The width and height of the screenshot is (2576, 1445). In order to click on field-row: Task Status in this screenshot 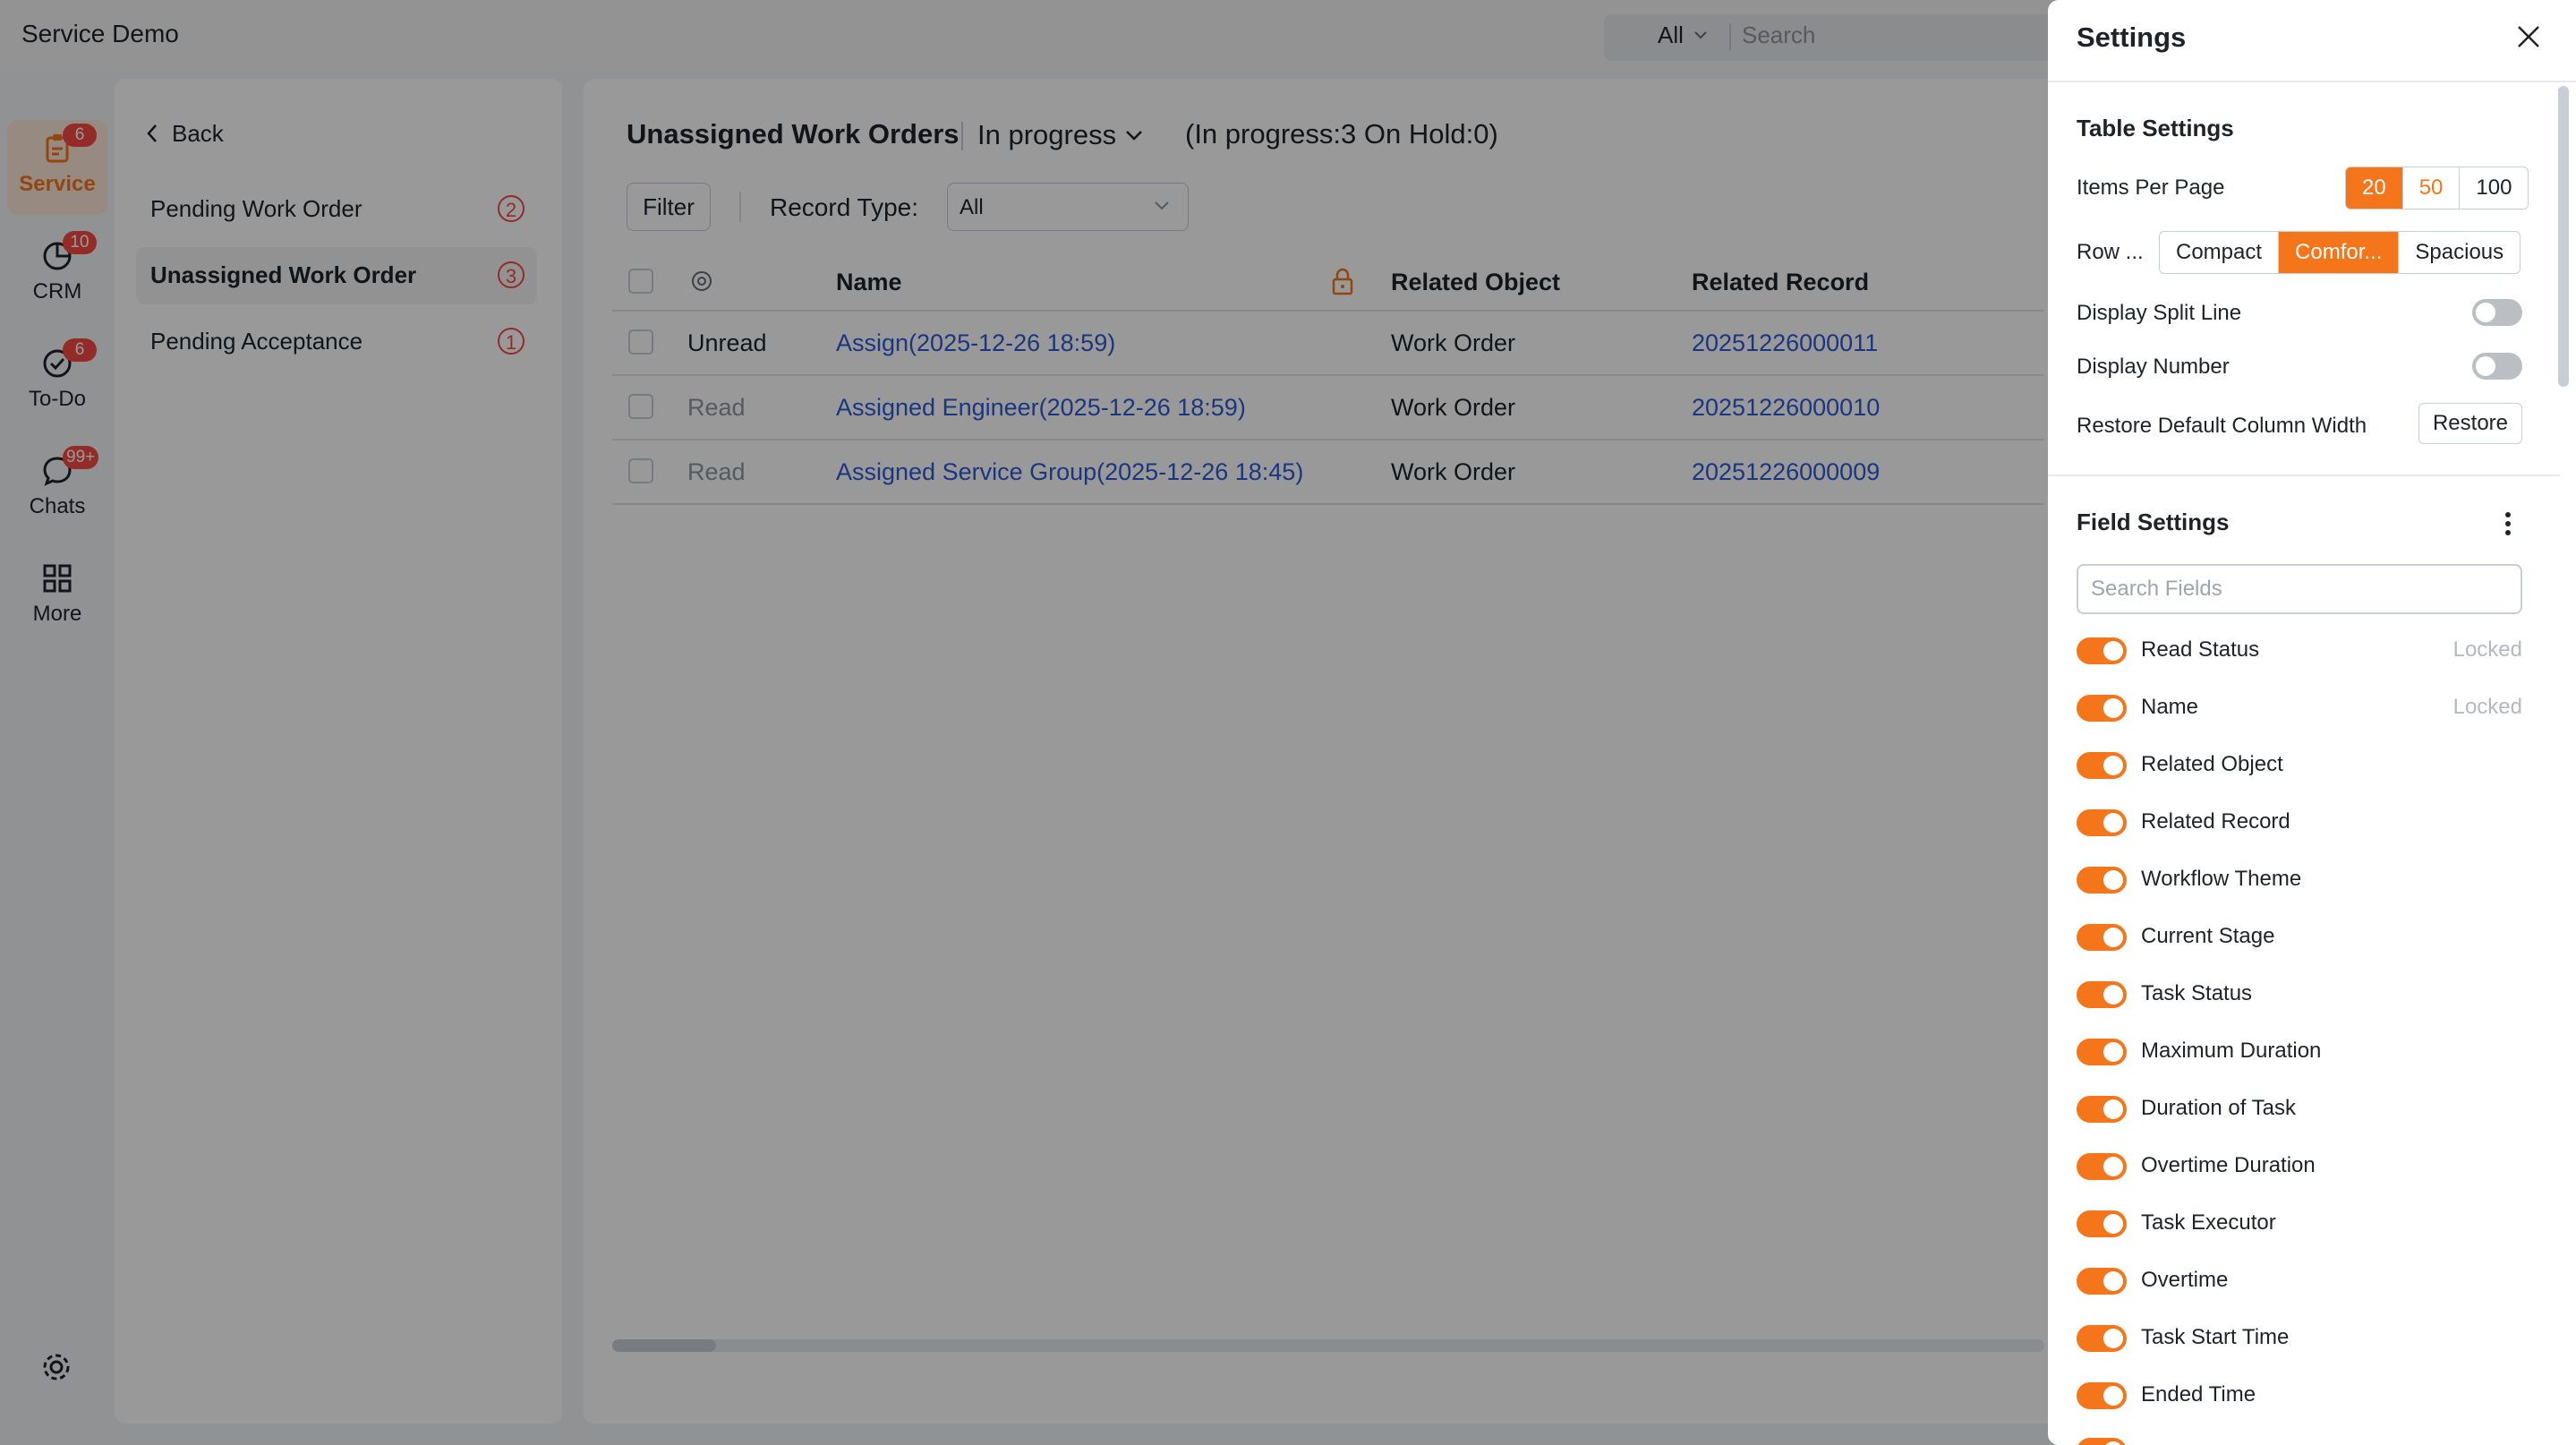, I will do `click(2299, 994)`.